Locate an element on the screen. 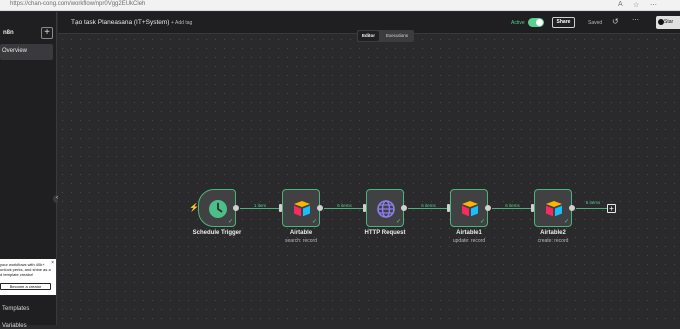  node-label: Airtable2 is located at coordinates (553, 233).